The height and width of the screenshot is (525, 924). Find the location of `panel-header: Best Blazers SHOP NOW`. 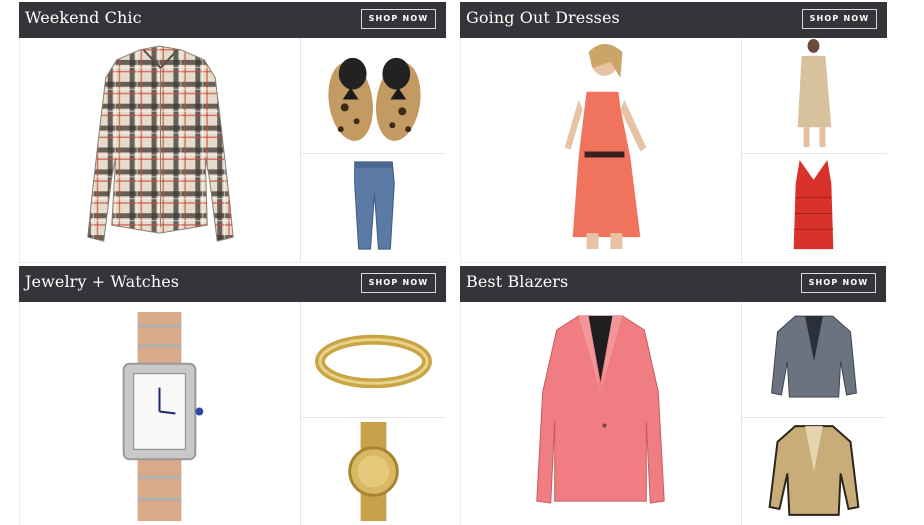

panel-header: Best Blazers SHOP NOW is located at coordinates (673, 284).